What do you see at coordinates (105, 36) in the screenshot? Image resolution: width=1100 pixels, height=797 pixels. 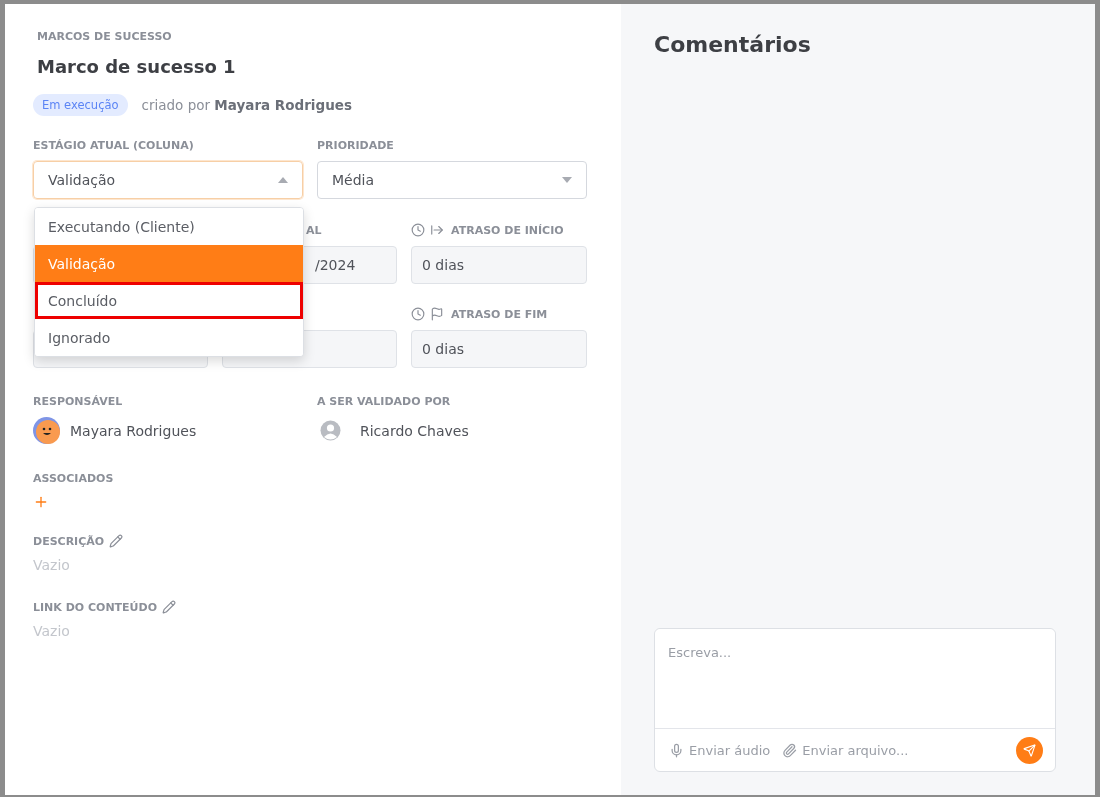 I see `section-label: MARCOS DE SUCESSO` at bounding box center [105, 36].